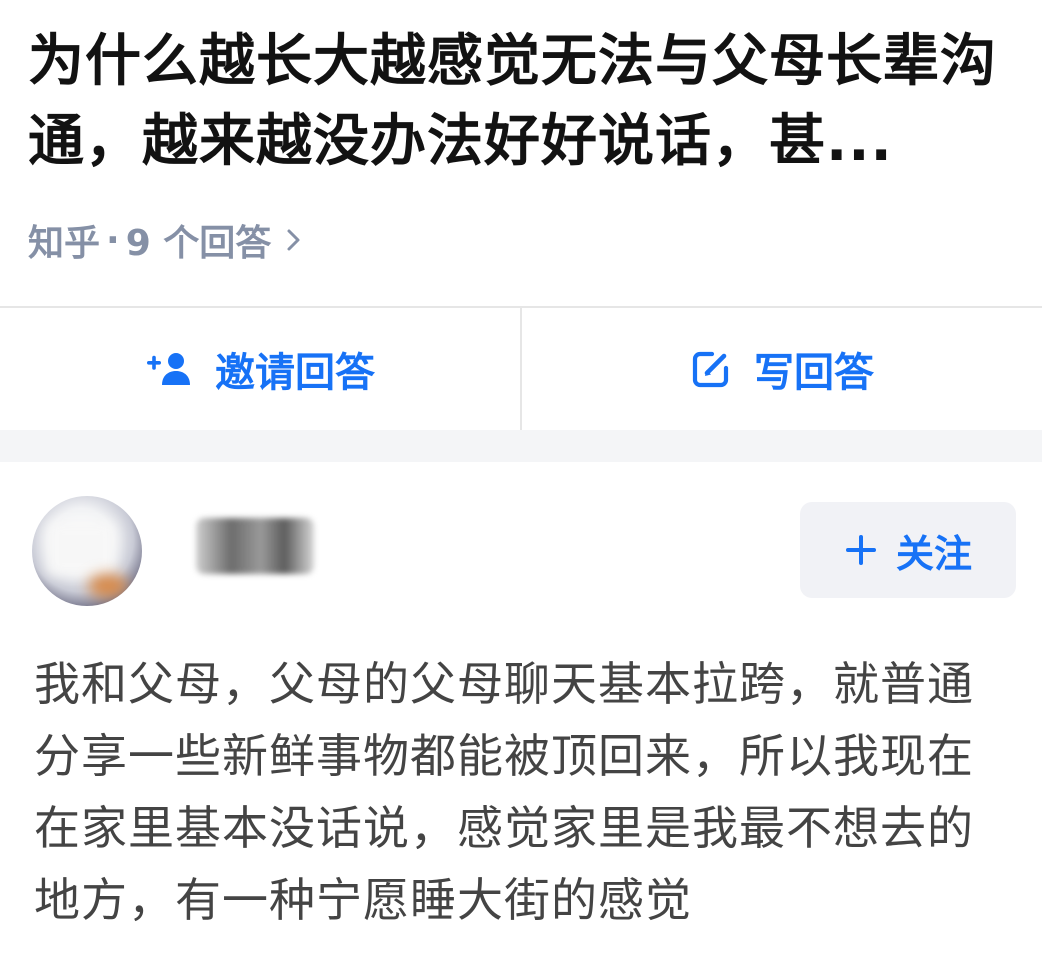 This screenshot has height=956, width=1042. What do you see at coordinates (64, 243) in the screenshot?
I see `source-label: 知乎` at bounding box center [64, 243].